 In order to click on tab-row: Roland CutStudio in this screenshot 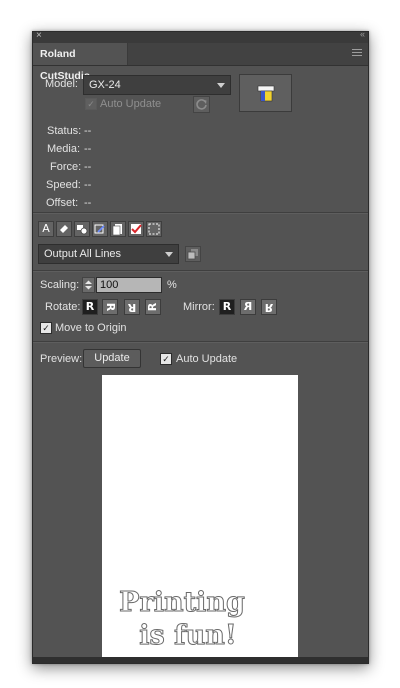, I will do `click(200, 62)`.